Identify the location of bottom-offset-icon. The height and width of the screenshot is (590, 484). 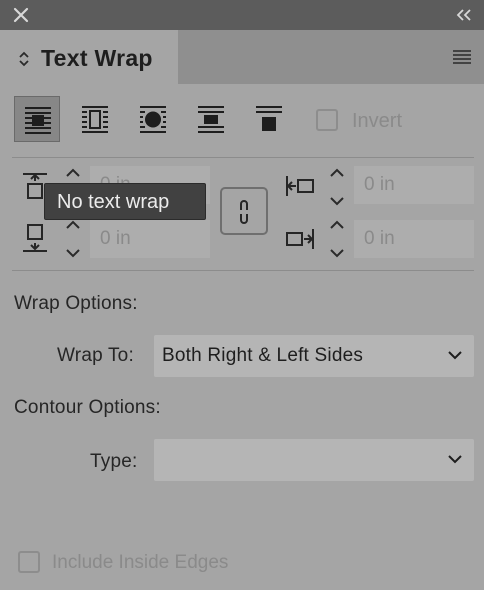
(35, 238).